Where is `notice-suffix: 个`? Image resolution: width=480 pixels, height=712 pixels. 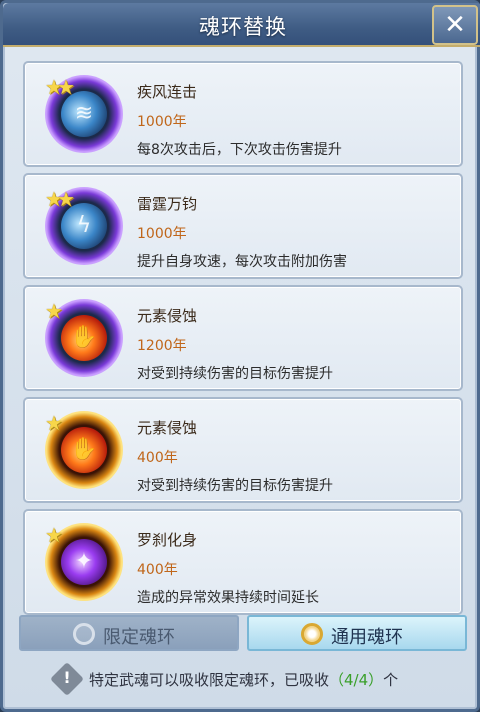
notice-suffix: 个 is located at coordinates (391, 680).